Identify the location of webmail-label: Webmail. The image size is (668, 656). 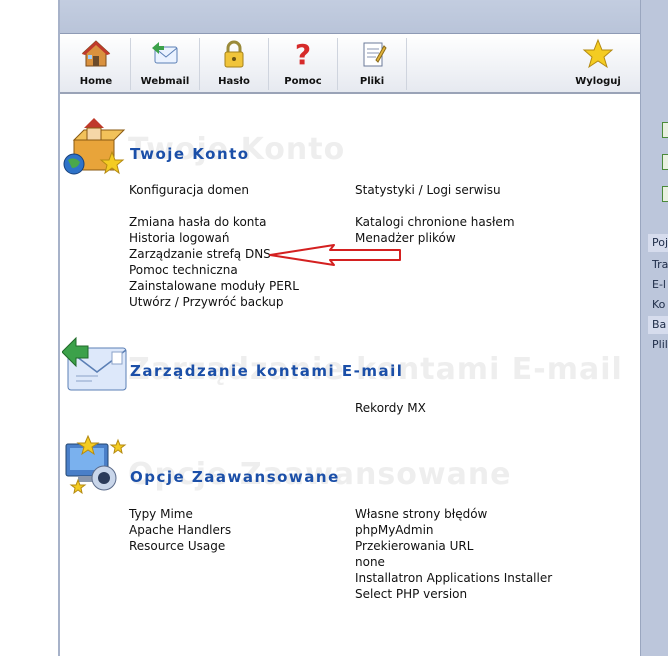
(165, 81).